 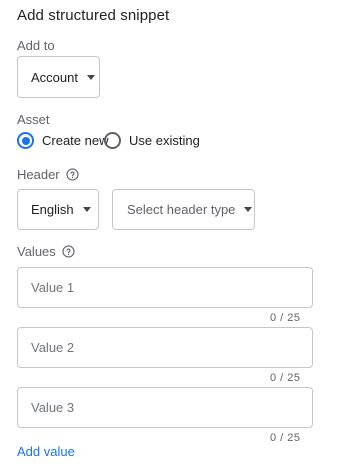 I want to click on radio-use-existing-label: Use existing, so click(x=164, y=140).